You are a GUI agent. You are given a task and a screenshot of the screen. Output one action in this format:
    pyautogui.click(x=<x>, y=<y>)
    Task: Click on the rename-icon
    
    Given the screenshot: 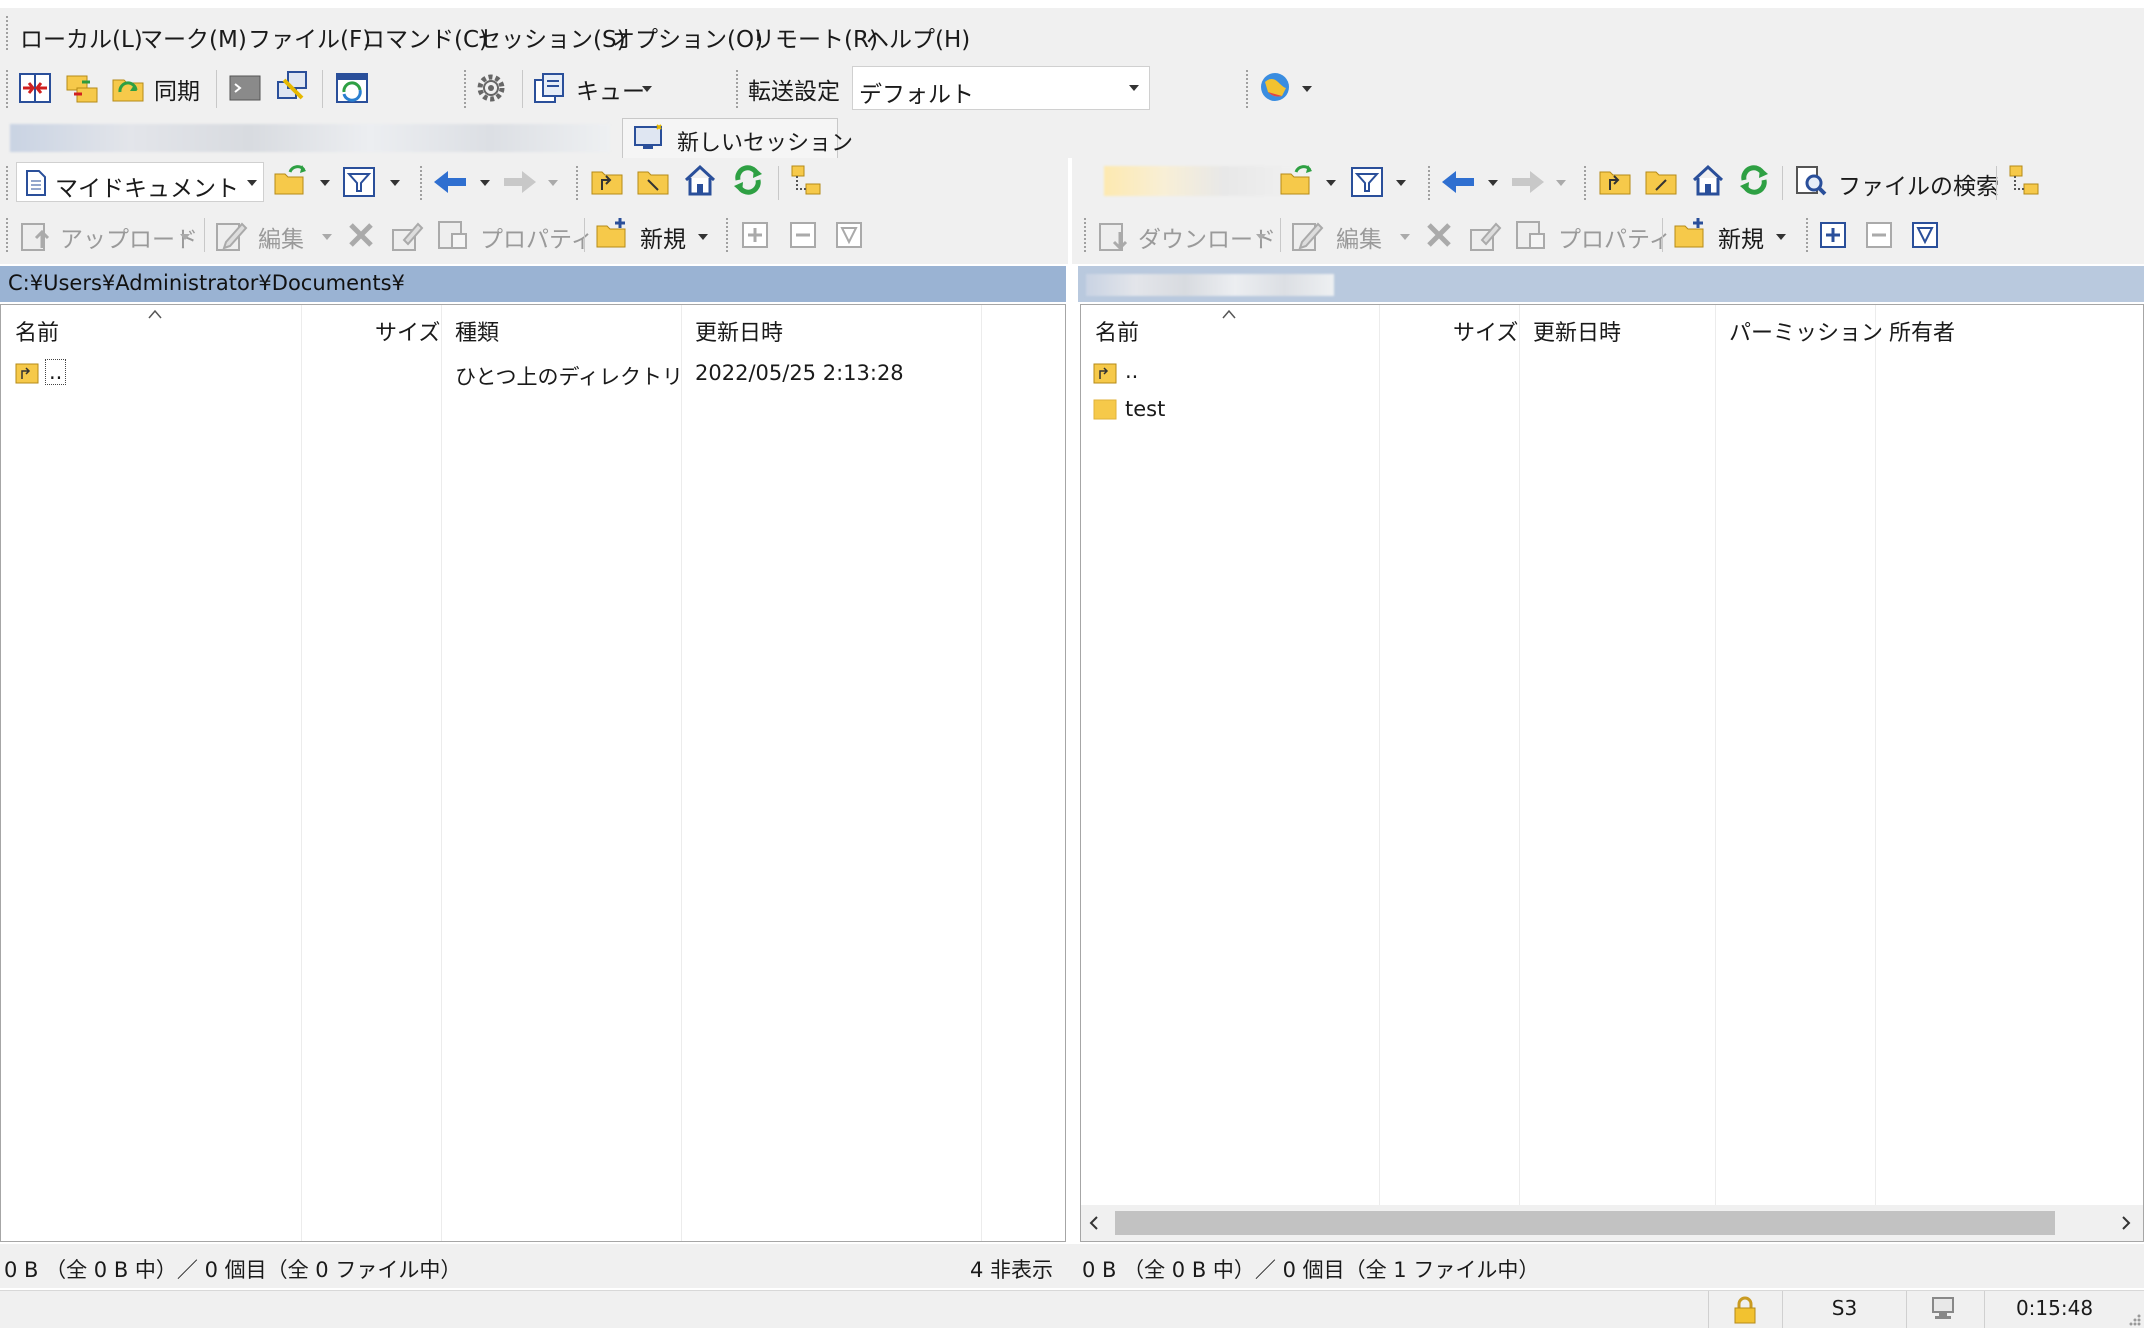 What is the action you would take?
    pyautogui.click(x=1485, y=235)
    